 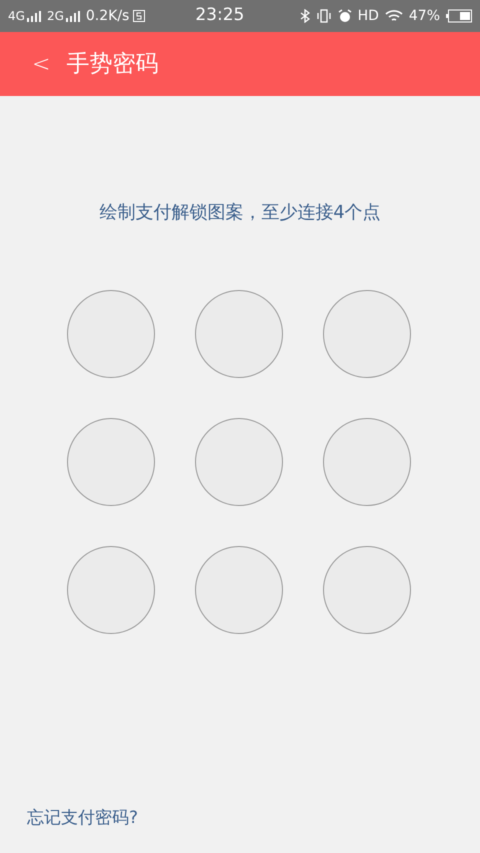 I want to click on alarm-icon, so click(x=345, y=16).